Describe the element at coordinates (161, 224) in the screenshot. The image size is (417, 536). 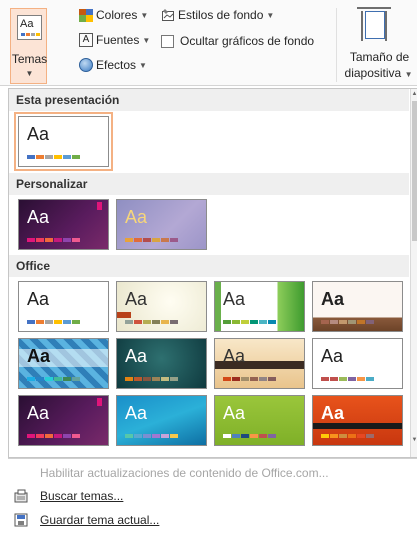
I see `theme-custom-2: Aa` at that location.